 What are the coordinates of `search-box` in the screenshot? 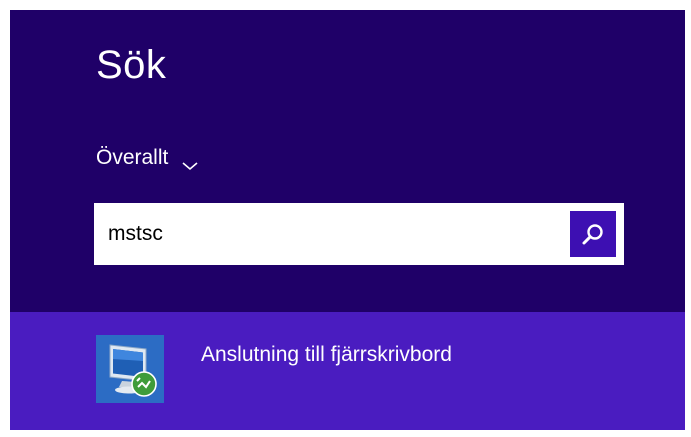 It's located at (359, 234).